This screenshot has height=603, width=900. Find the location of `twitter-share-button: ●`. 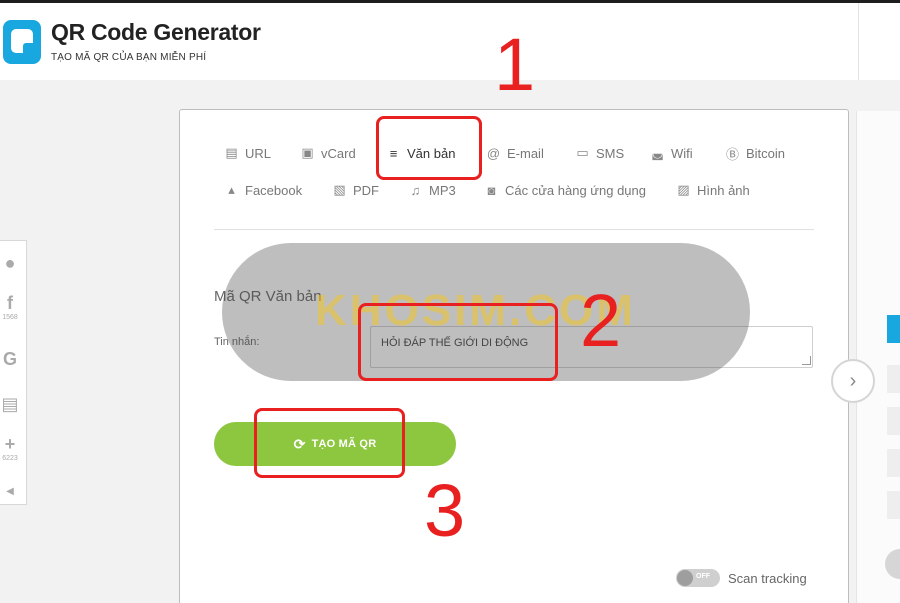

twitter-share-button: ● is located at coordinates (10, 263).